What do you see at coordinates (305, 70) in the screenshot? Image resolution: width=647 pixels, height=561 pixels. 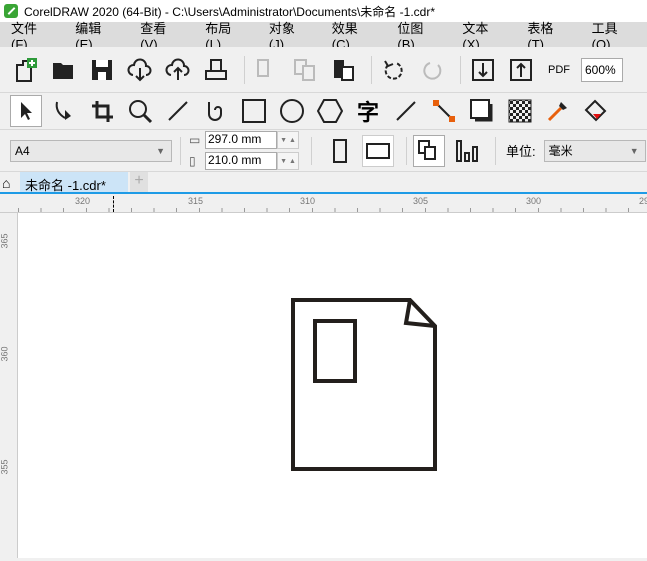 I see `copy-icon` at bounding box center [305, 70].